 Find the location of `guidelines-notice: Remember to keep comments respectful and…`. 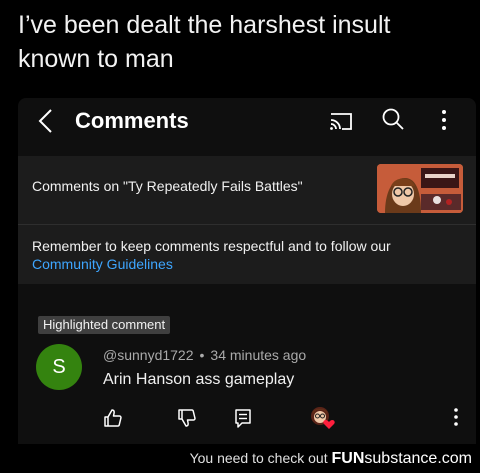

guidelines-notice: Remember to keep comments respectful and… is located at coordinates (247, 254).